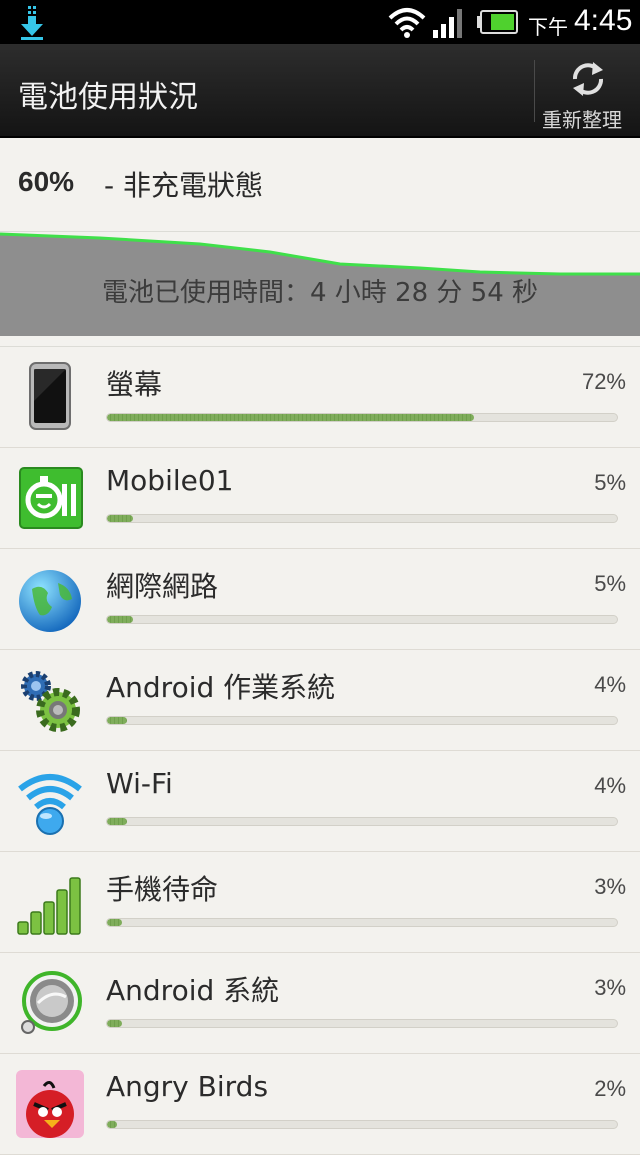  I want to click on gears-icon, so click(50, 701).